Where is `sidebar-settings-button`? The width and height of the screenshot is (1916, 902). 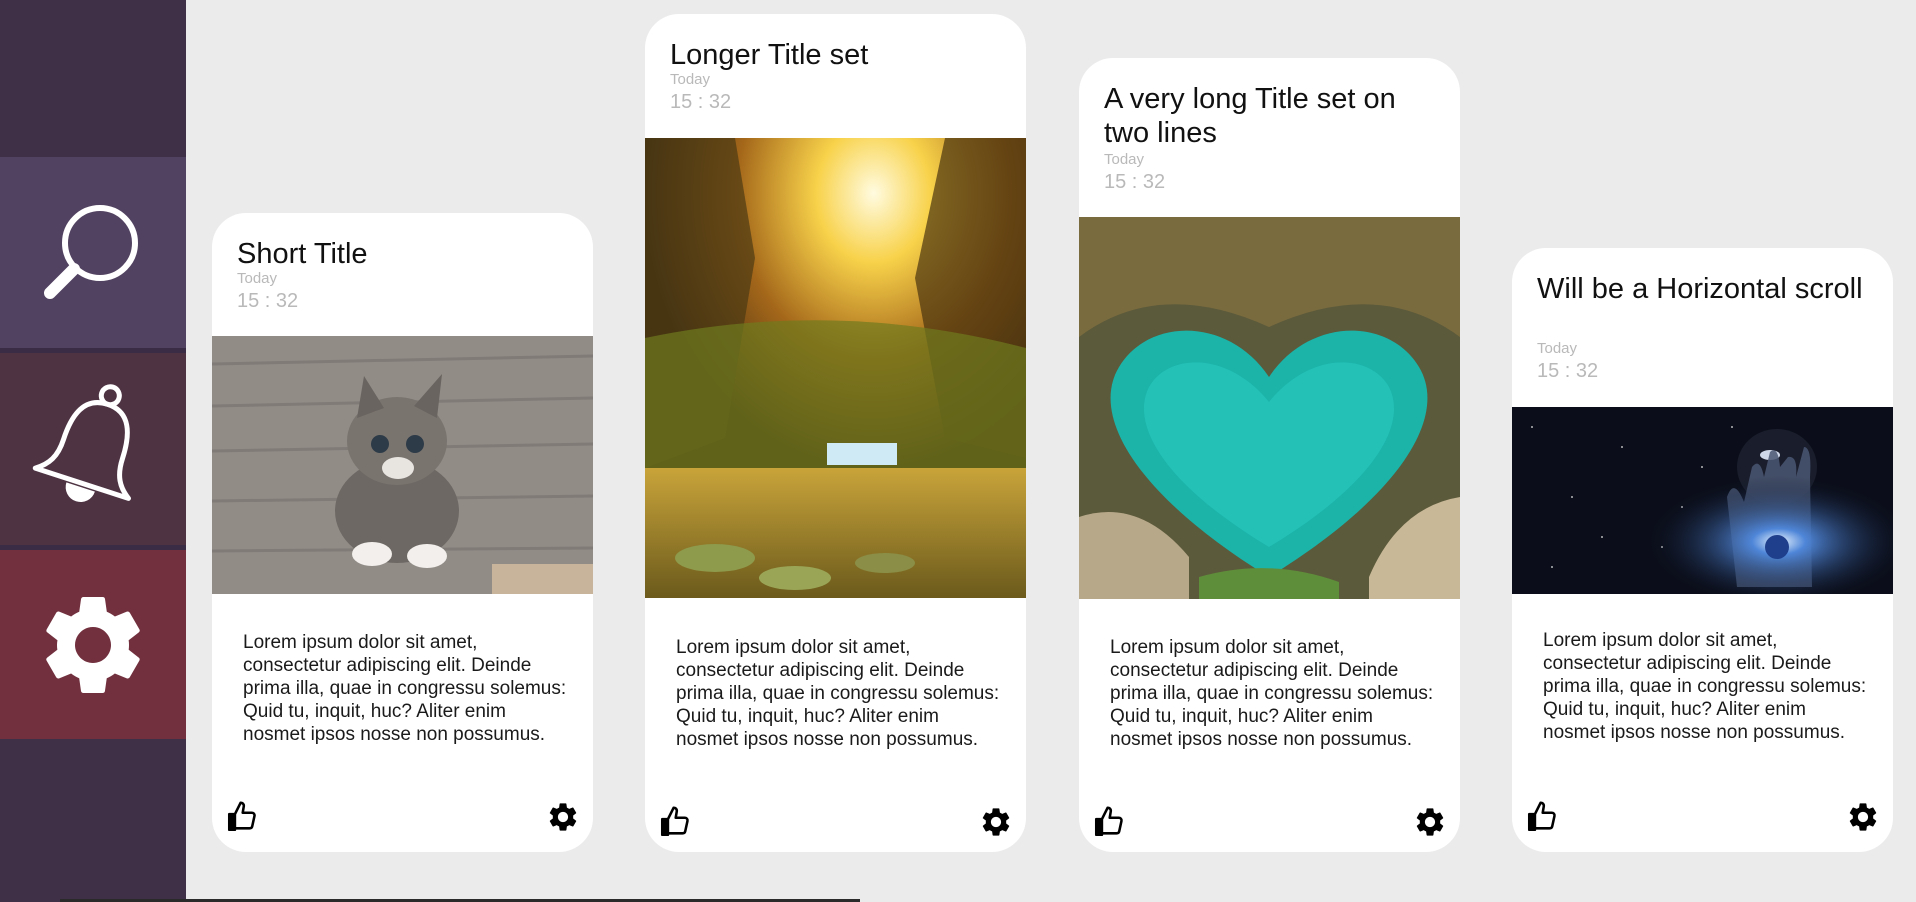 sidebar-settings-button is located at coordinates (93, 644).